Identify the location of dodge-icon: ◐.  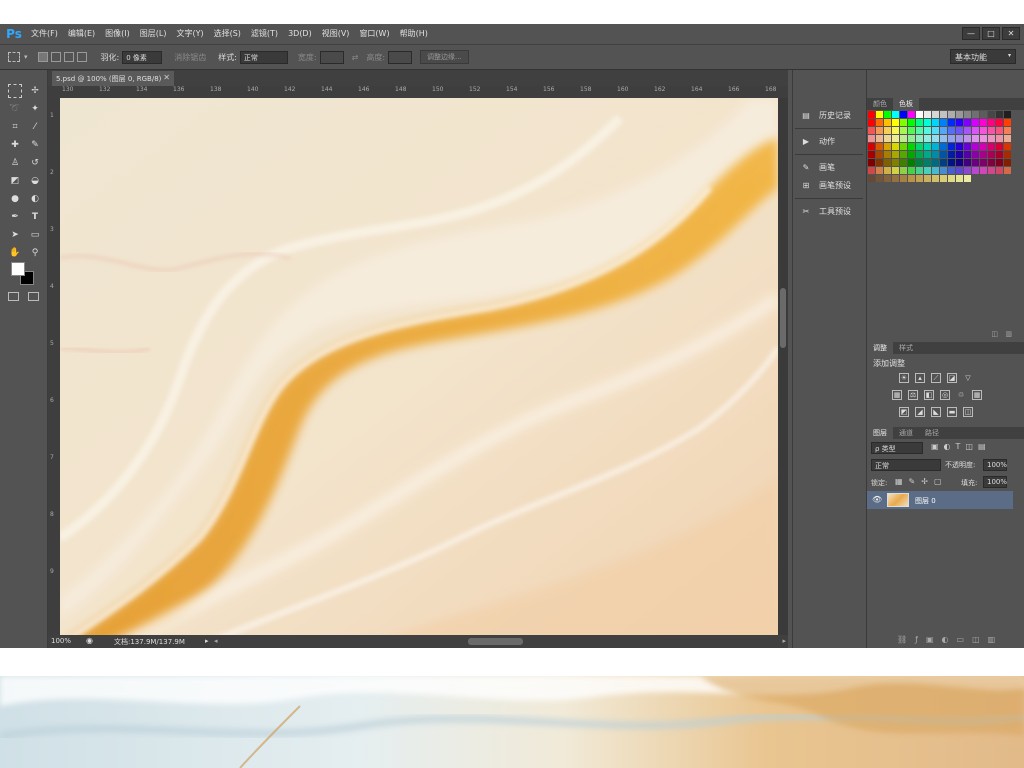
(35, 199).